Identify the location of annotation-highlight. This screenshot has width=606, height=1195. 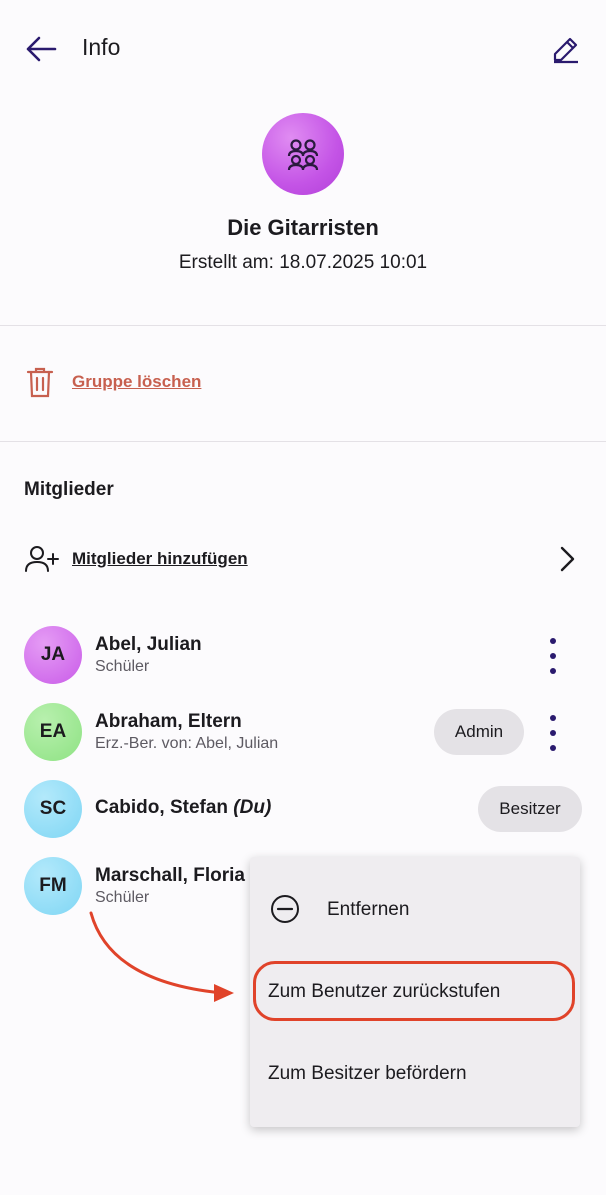
(414, 991).